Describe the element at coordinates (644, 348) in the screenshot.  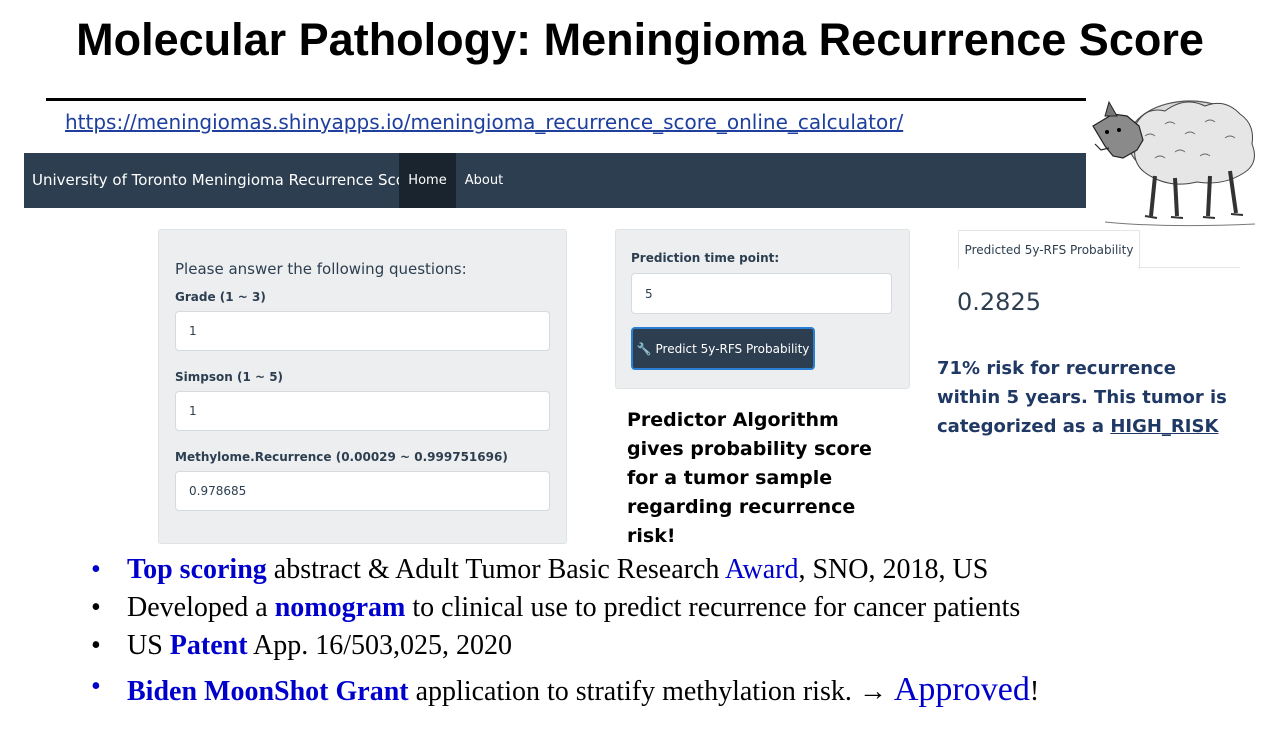
I see `wrench-icon: 🔧` at that location.